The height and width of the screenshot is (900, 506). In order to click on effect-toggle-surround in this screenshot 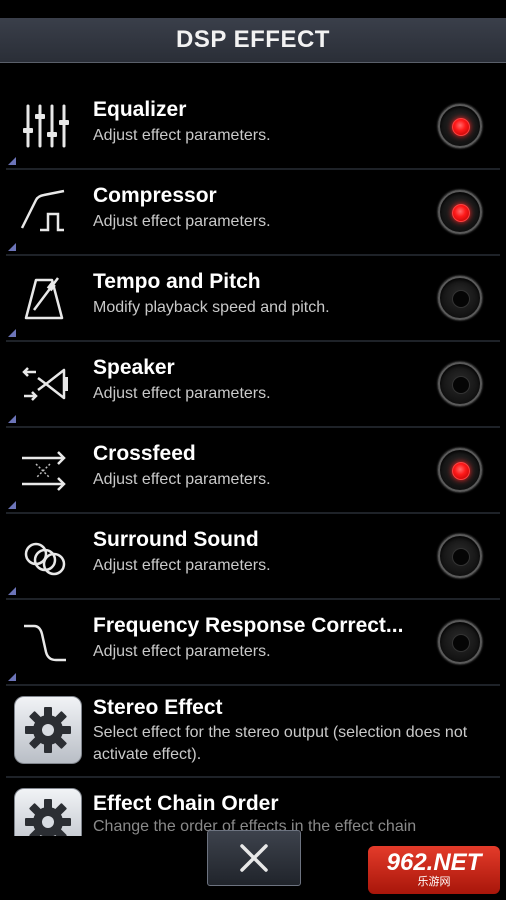, I will do `click(460, 556)`.